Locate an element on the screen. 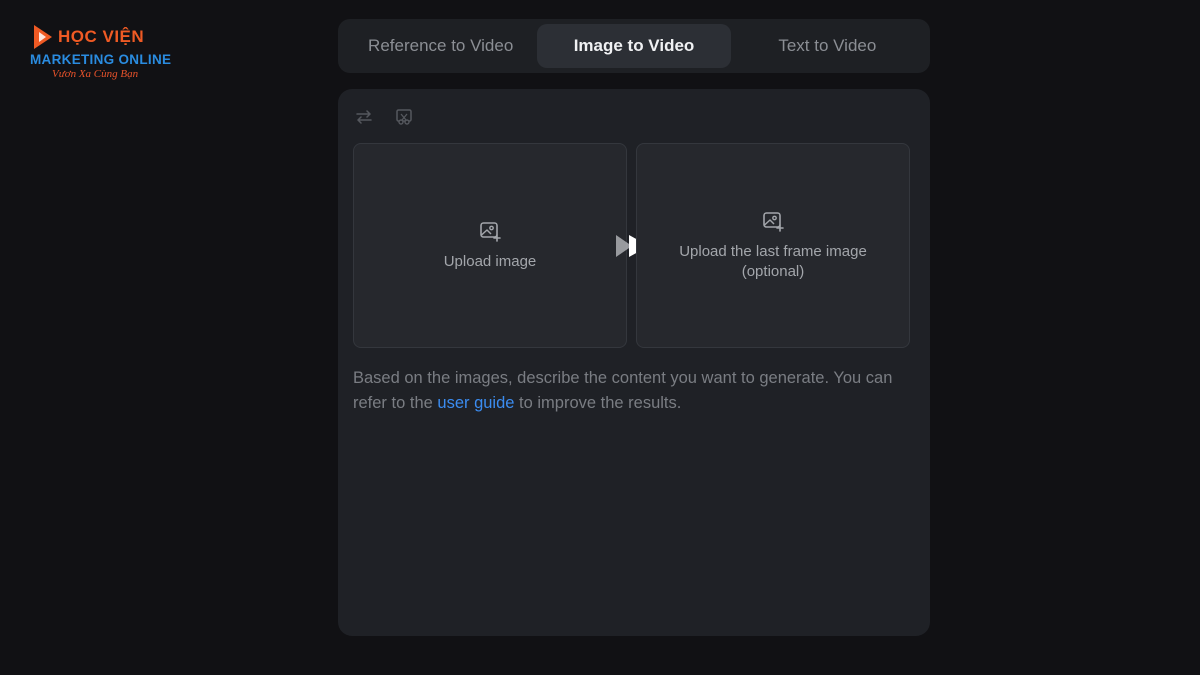 The width and height of the screenshot is (1200, 675). brand-line2: MARKETING ONLINE is located at coordinates (101, 59).